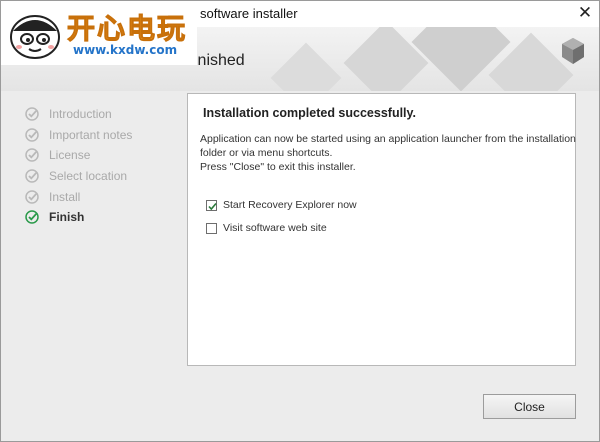  Describe the element at coordinates (91, 134) in the screenshot. I see `step-label: Important notes` at that location.